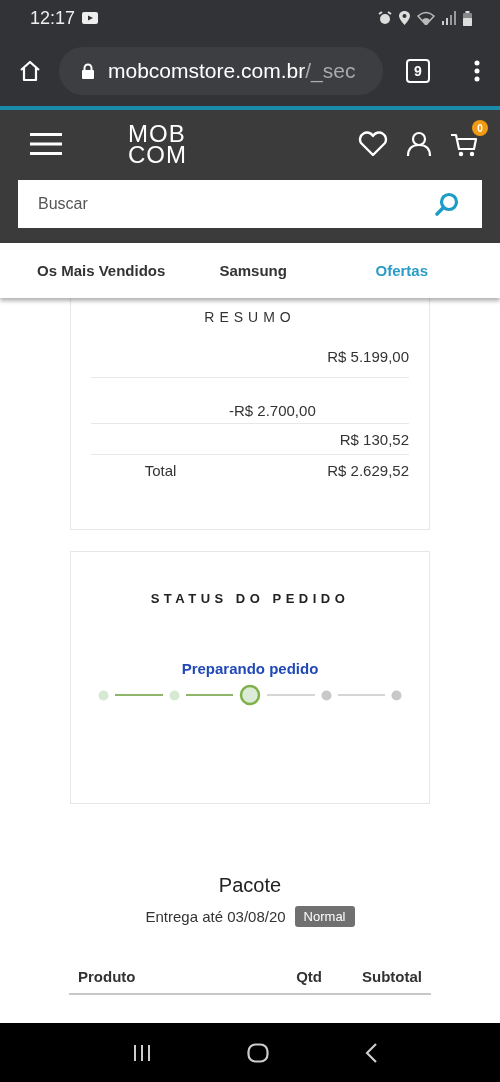  I want to click on url-text: mobcomstore.com.br/_sec, so click(232, 71).